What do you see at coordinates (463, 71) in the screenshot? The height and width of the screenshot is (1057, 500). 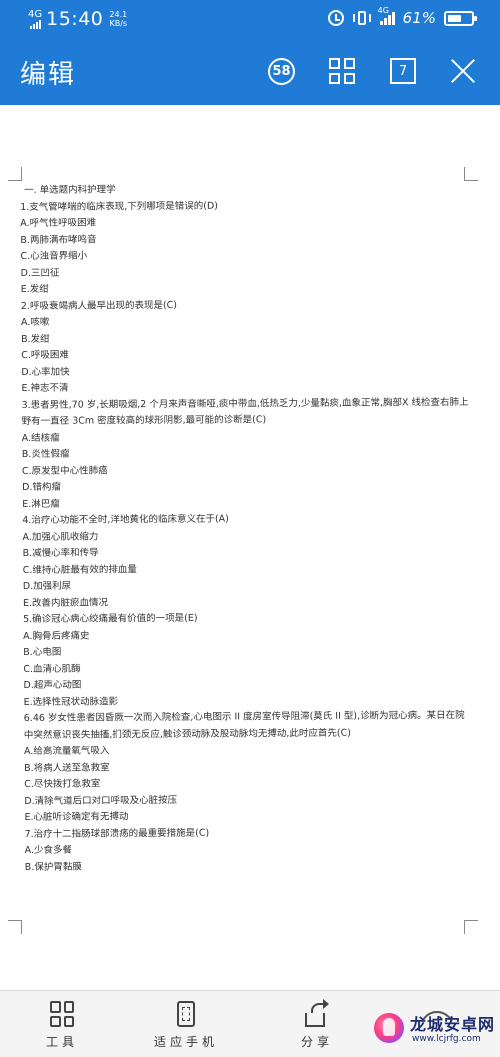 I see `close-icon` at bounding box center [463, 71].